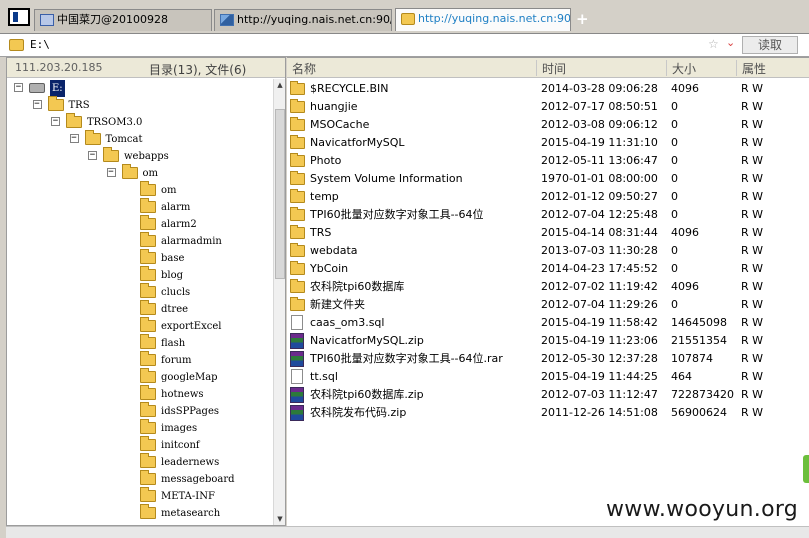 This screenshot has height=538, width=809. Describe the element at coordinates (544, 89) in the screenshot. I see `file-row: $RECYCLE.BIN 2014-03-28 09:06:28 4096 R W` at that location.